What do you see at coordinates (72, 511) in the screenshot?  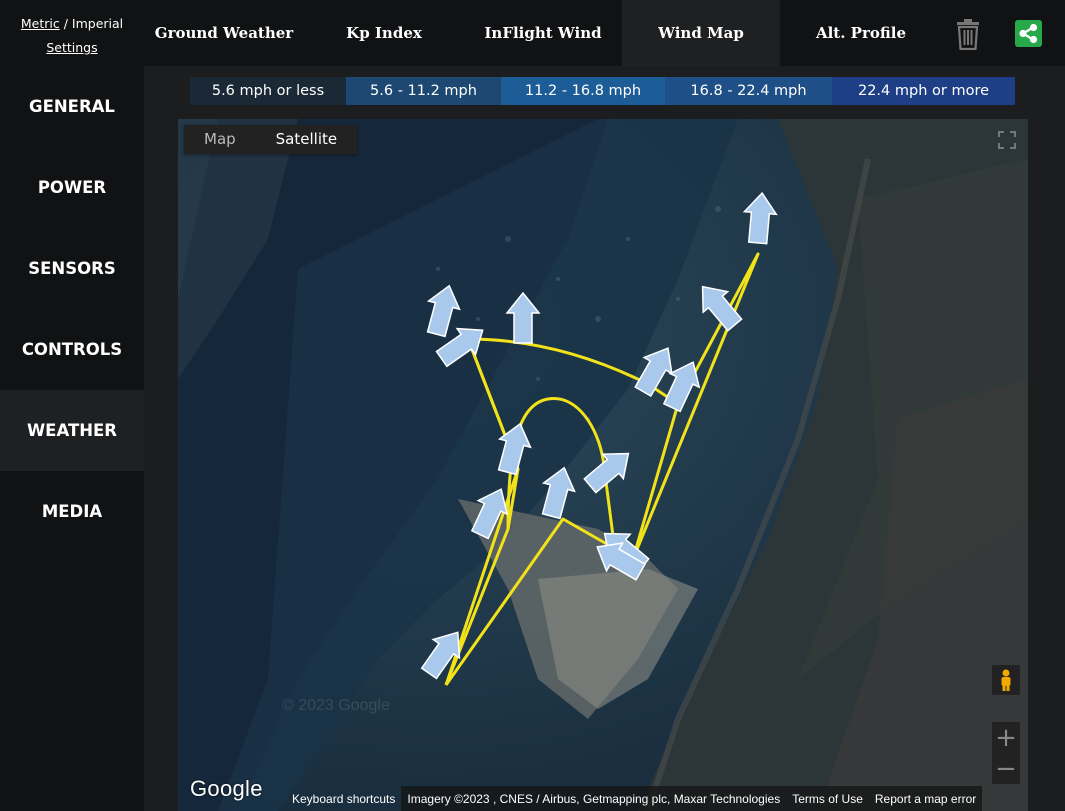 I see `sidebar-item-media: MEDIA` at bounding box center [72, 511].